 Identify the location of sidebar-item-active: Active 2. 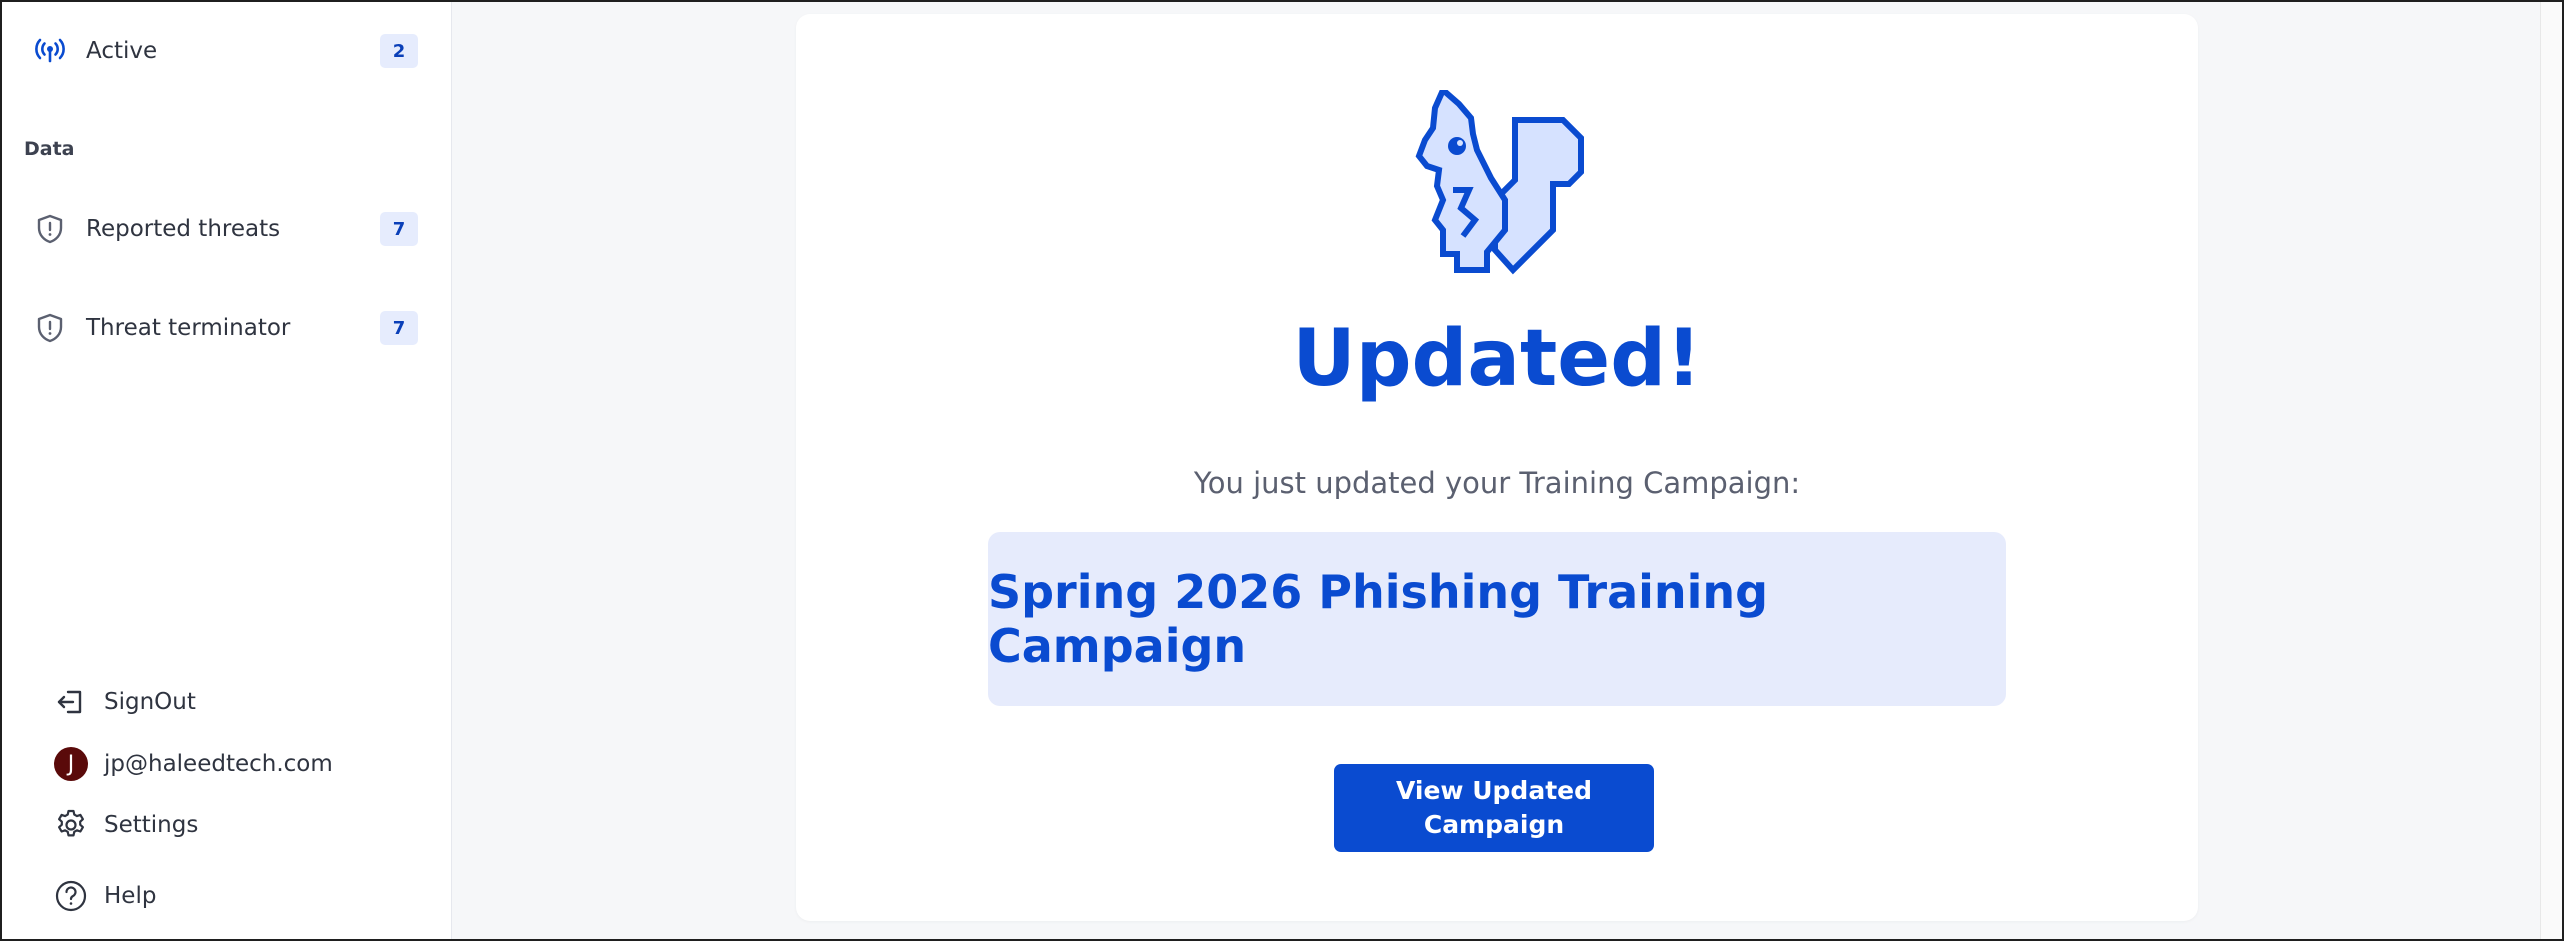
(225, 51).